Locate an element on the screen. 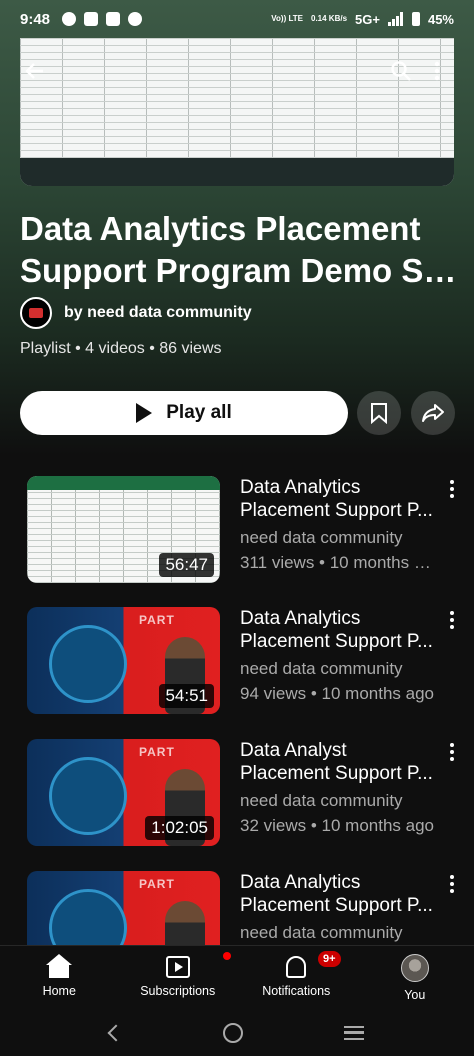  video-thumbnail: PART 1:02:05 is located at coordinates (123, 792).